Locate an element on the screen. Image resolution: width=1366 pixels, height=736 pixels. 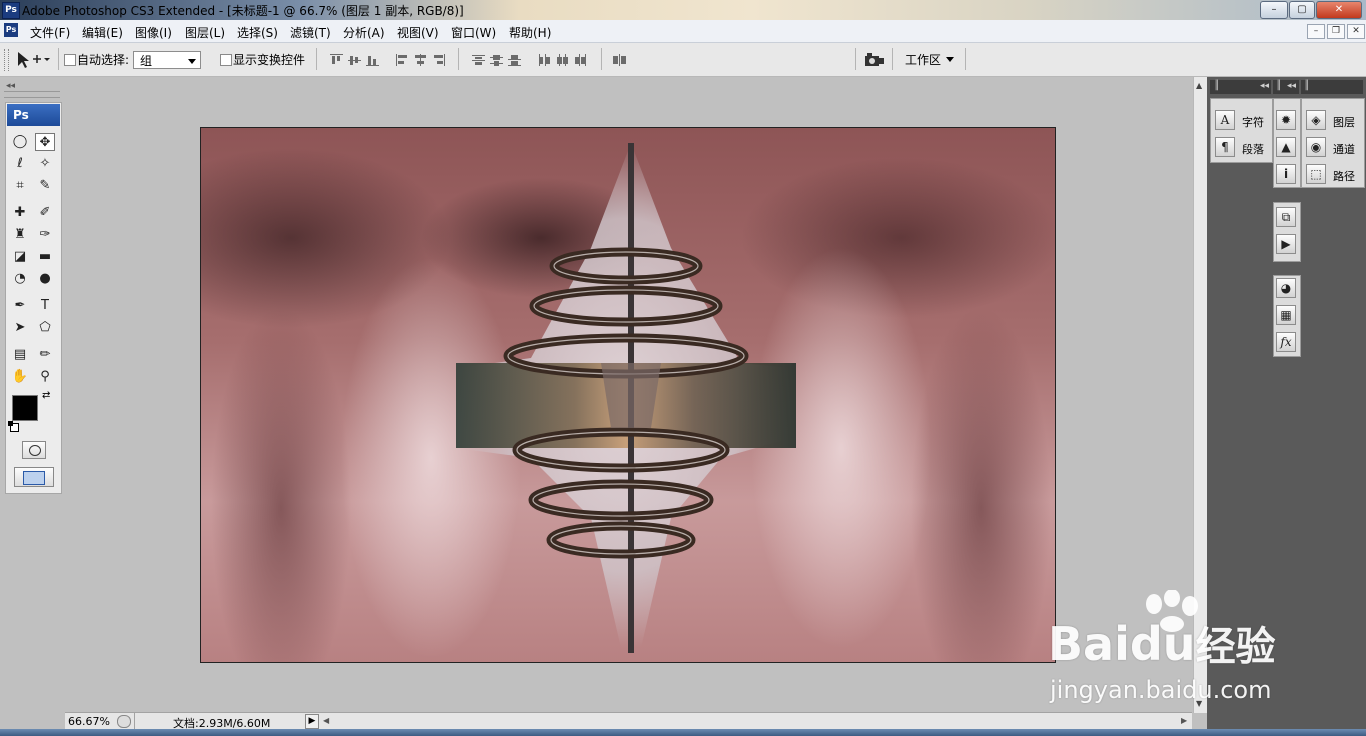
toolbox-grip is located at coordinates (32, 94).